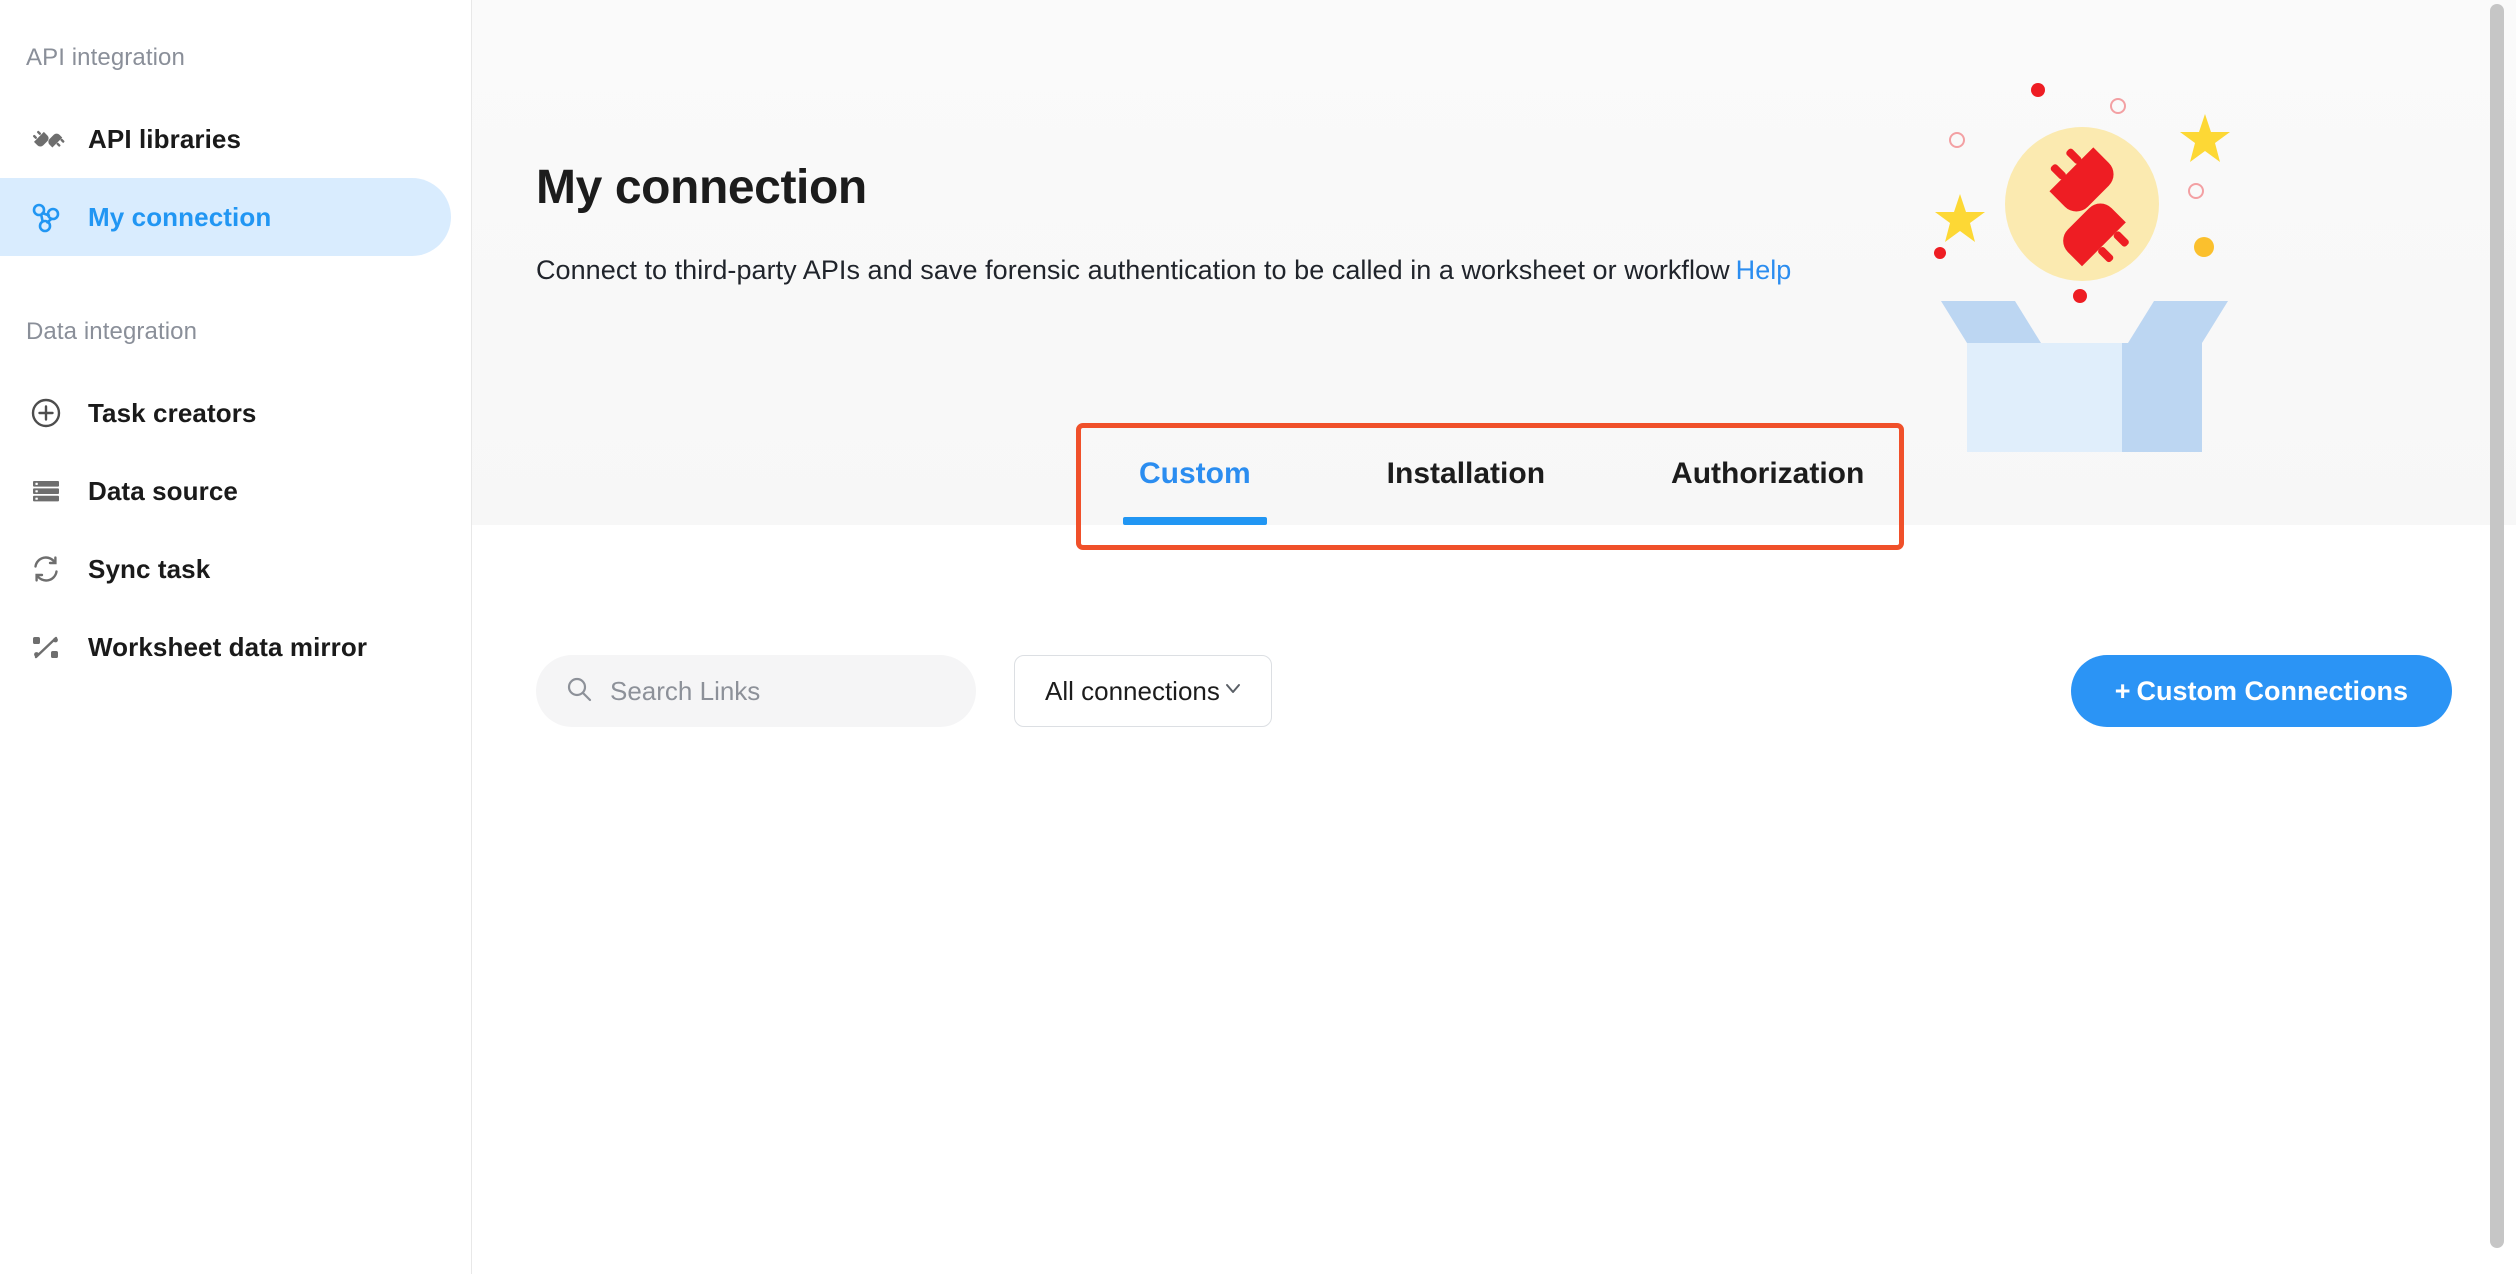 The width and height of the screenshot is (2516, 1274). What do you see at coordinates (149, 568) in the screenshot?
I see `sidebar-item-label: Sync task` at bounding box center [149, 568].